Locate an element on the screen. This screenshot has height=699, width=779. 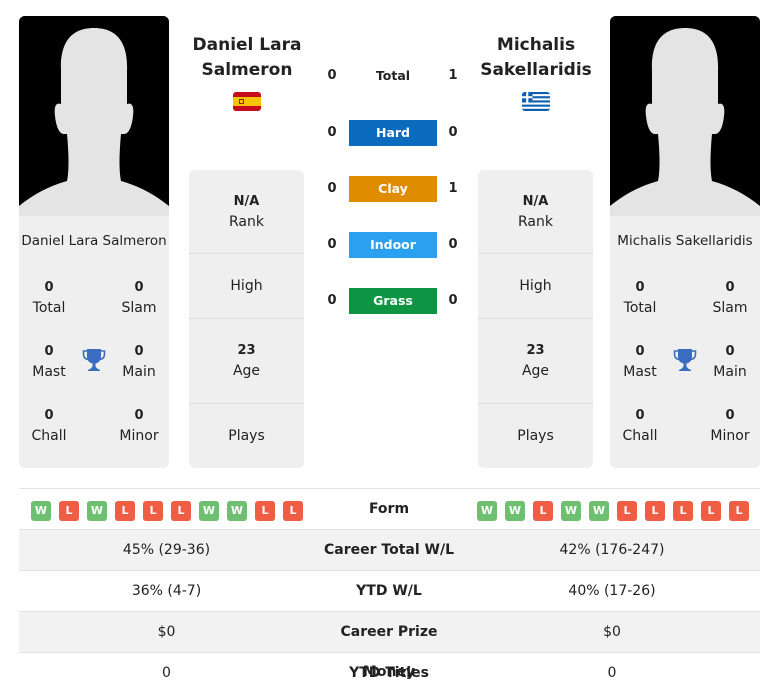
h2h-indoor-p2: 0 is located at coordinates (453, 244).